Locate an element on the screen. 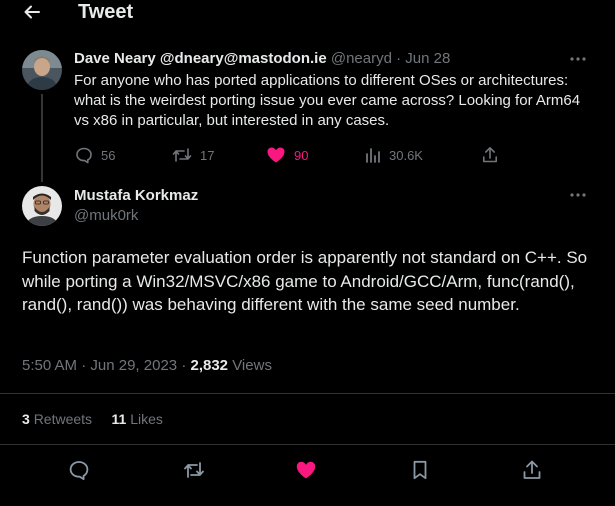  view-count: 2,832 is located at coordinates (209, 365).